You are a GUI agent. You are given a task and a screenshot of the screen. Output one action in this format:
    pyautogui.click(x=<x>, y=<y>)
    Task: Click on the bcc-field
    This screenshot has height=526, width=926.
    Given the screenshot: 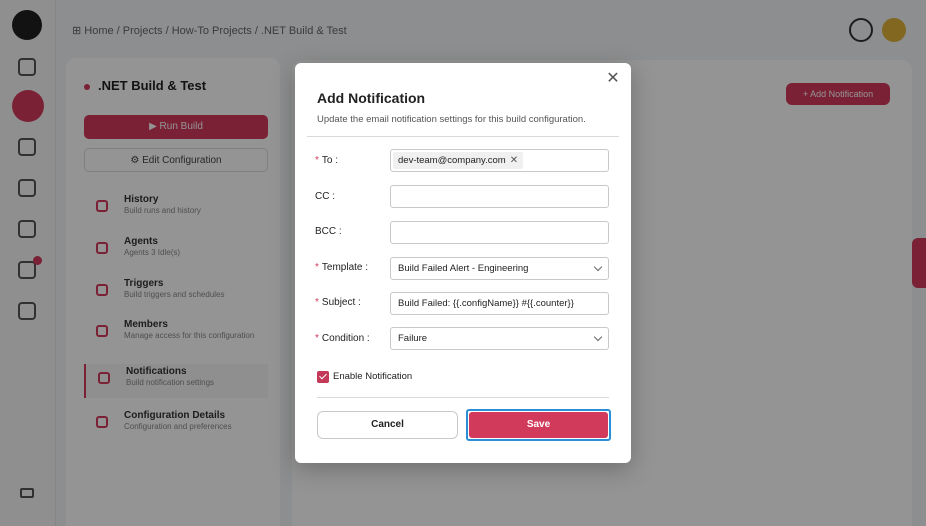 What is the action you would take?
    pyautogui.click(x=499, y=232)
    